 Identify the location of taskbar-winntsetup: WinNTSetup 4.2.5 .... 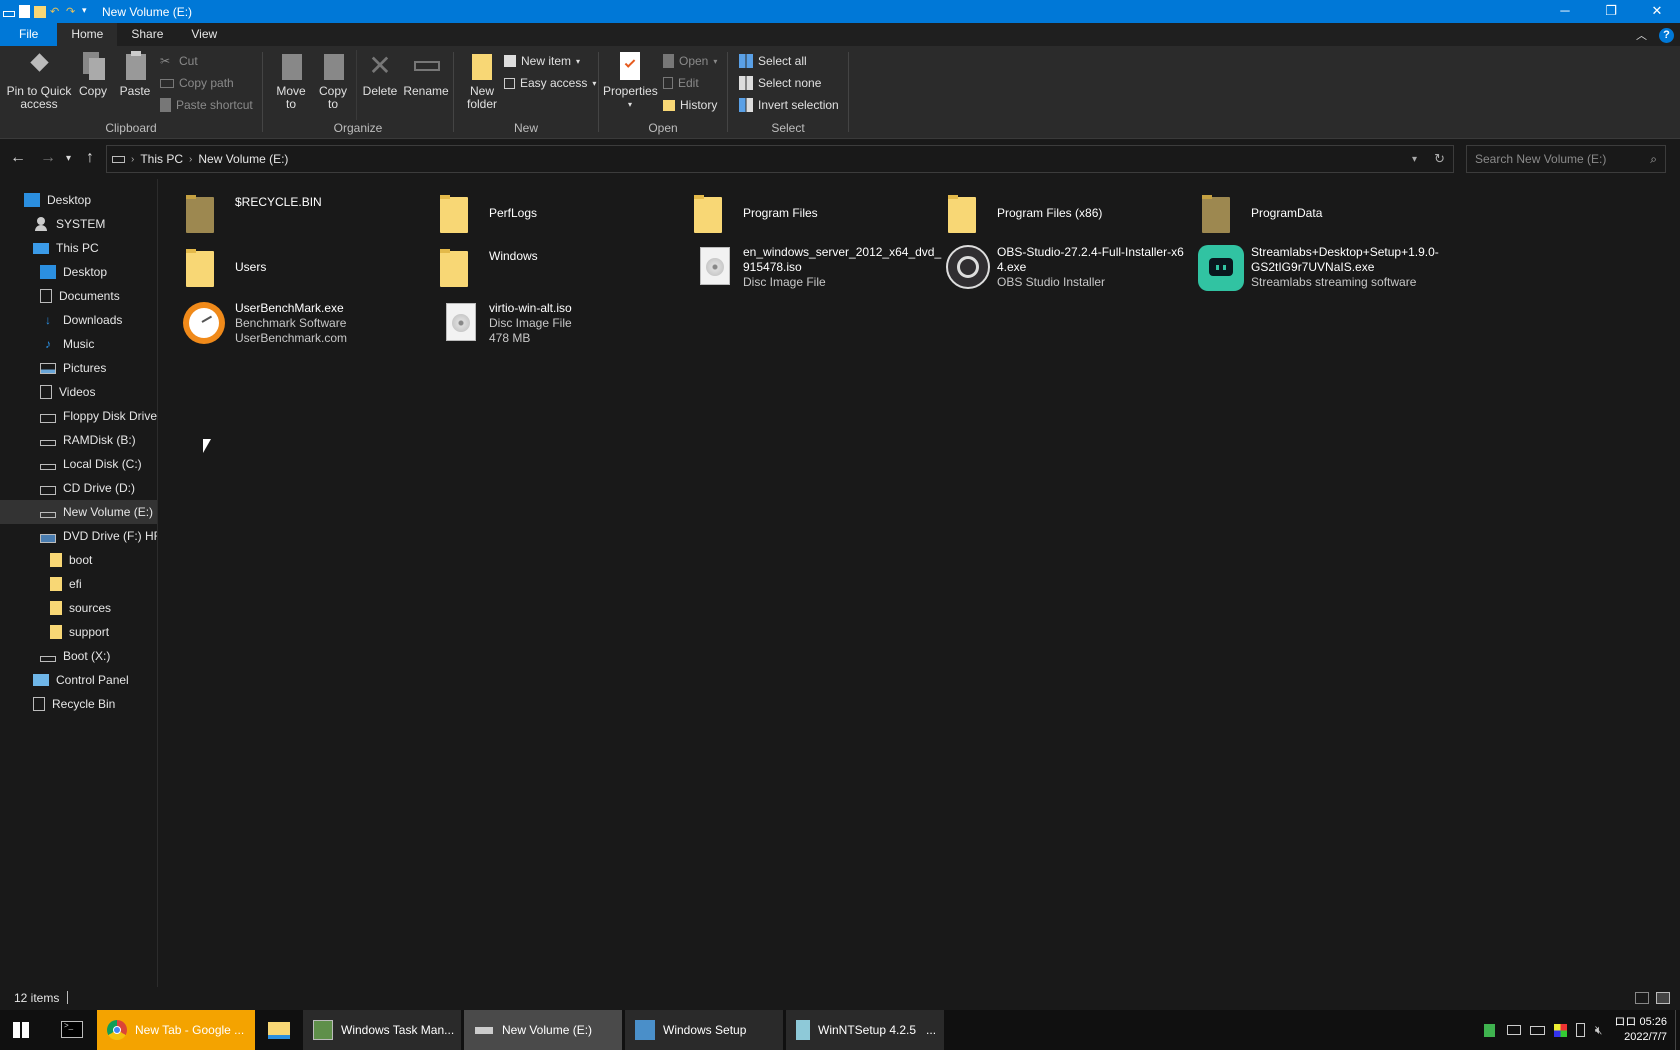
(865, 1030).